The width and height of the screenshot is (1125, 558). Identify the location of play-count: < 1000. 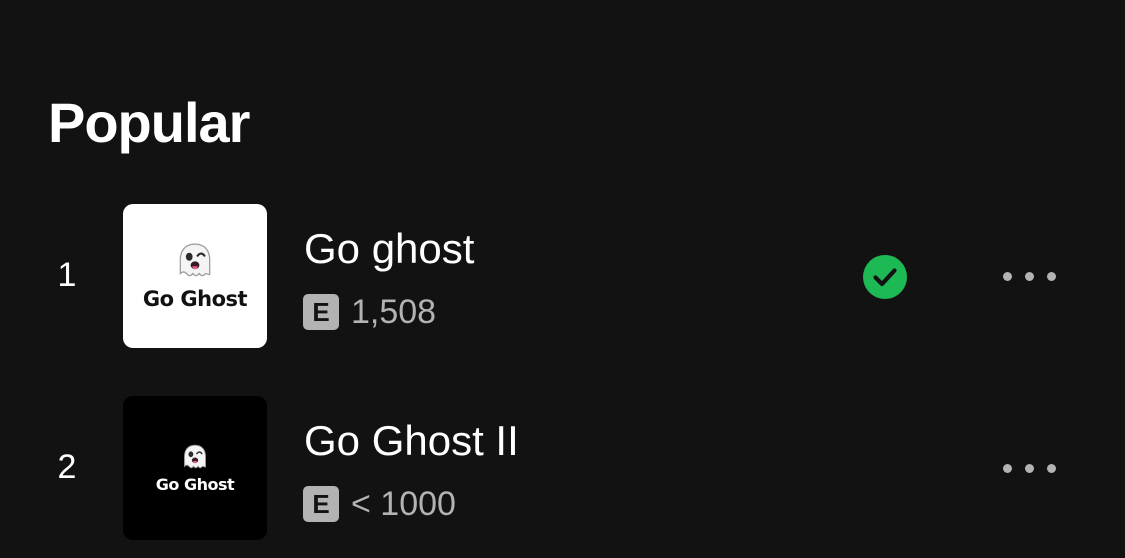
(403, 504).